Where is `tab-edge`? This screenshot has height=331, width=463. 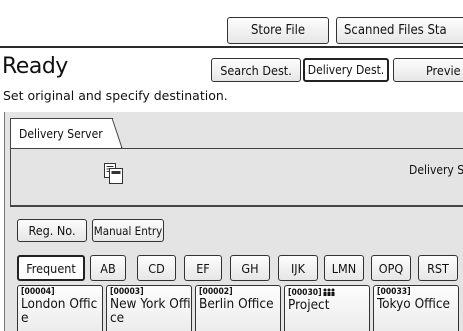 tab-edge is located at coordinates (117, 133).